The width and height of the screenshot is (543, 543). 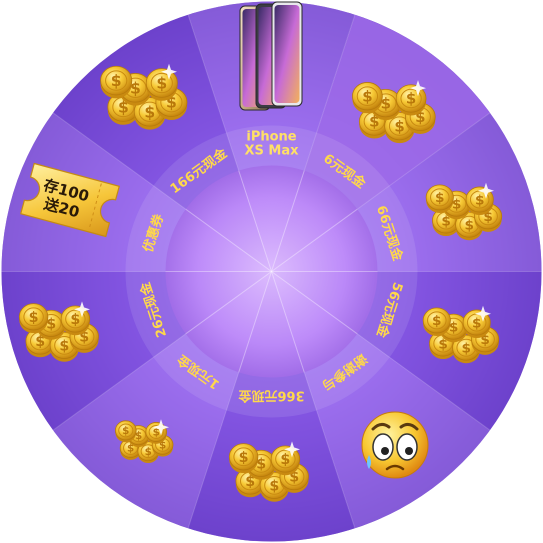 What do you see at coordinates (271, 56) in the screenshot?
I see `iphone-xs-max-image` at bounding box center [271, 56].